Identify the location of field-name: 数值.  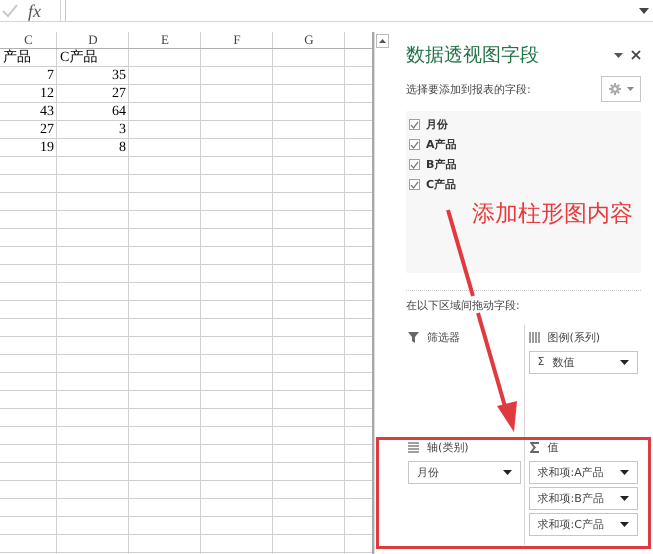
(563, 362).